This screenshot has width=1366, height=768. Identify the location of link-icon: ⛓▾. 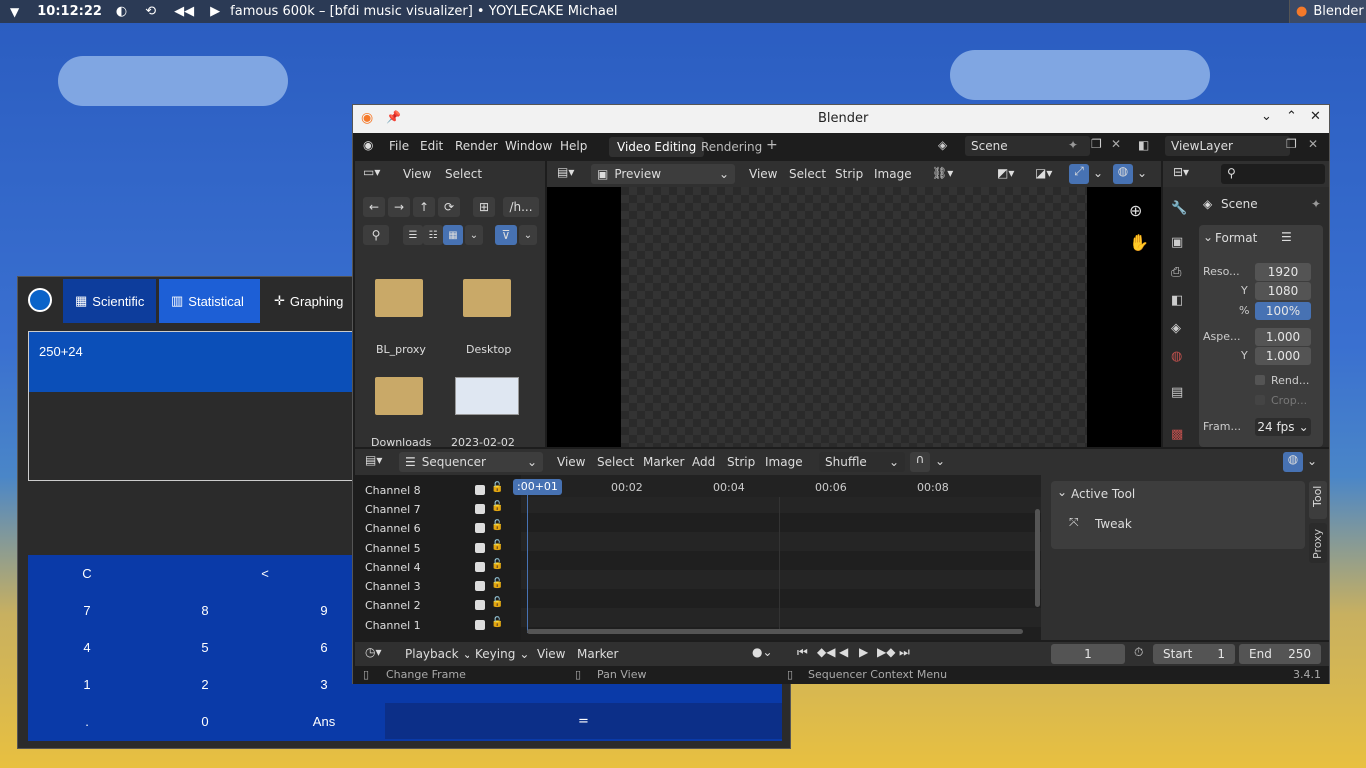
(942, 173).